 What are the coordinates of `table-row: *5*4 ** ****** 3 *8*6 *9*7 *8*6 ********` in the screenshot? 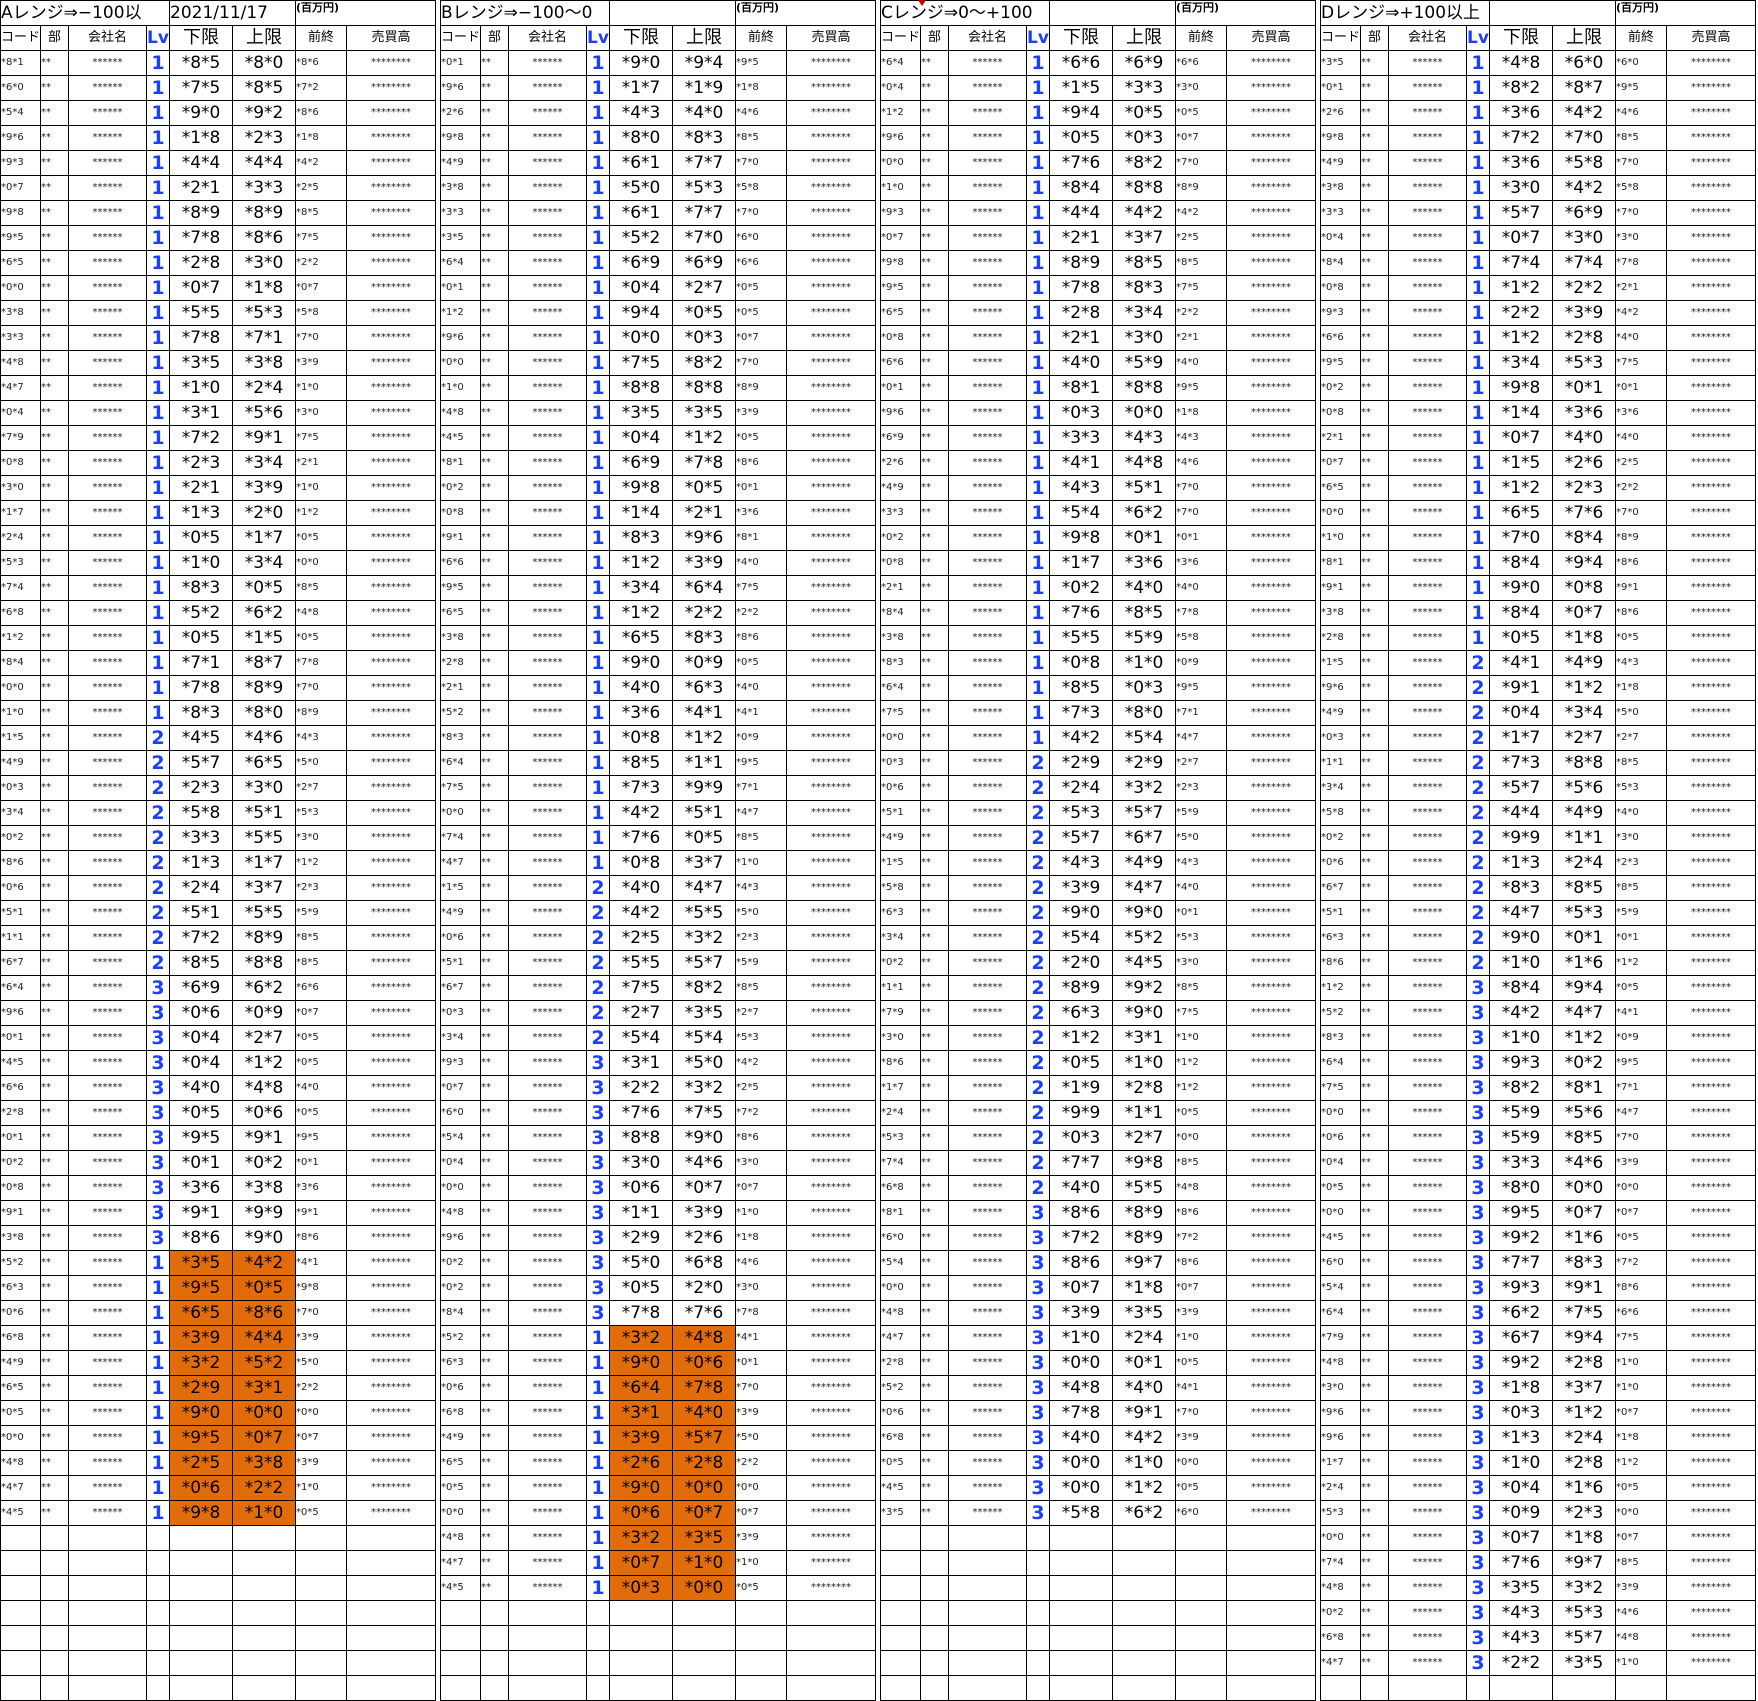 It's located at (1098, 1263).